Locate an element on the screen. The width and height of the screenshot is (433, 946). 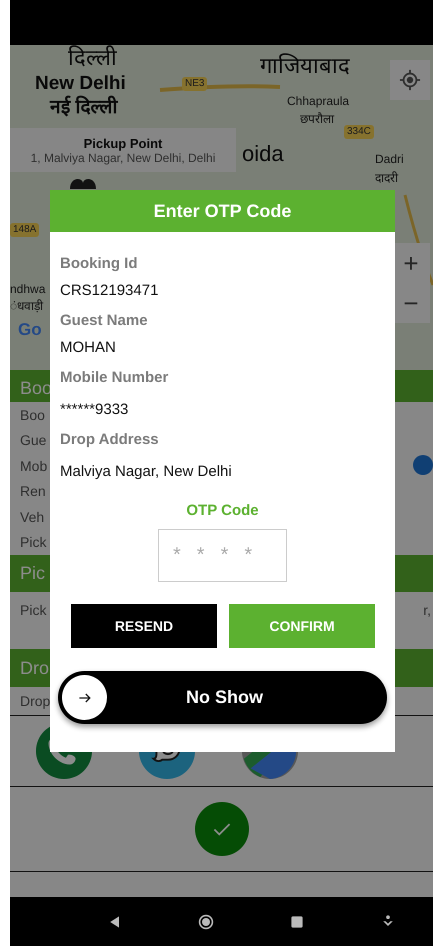
detail-label: Gue is located at coordinates (33, 440).